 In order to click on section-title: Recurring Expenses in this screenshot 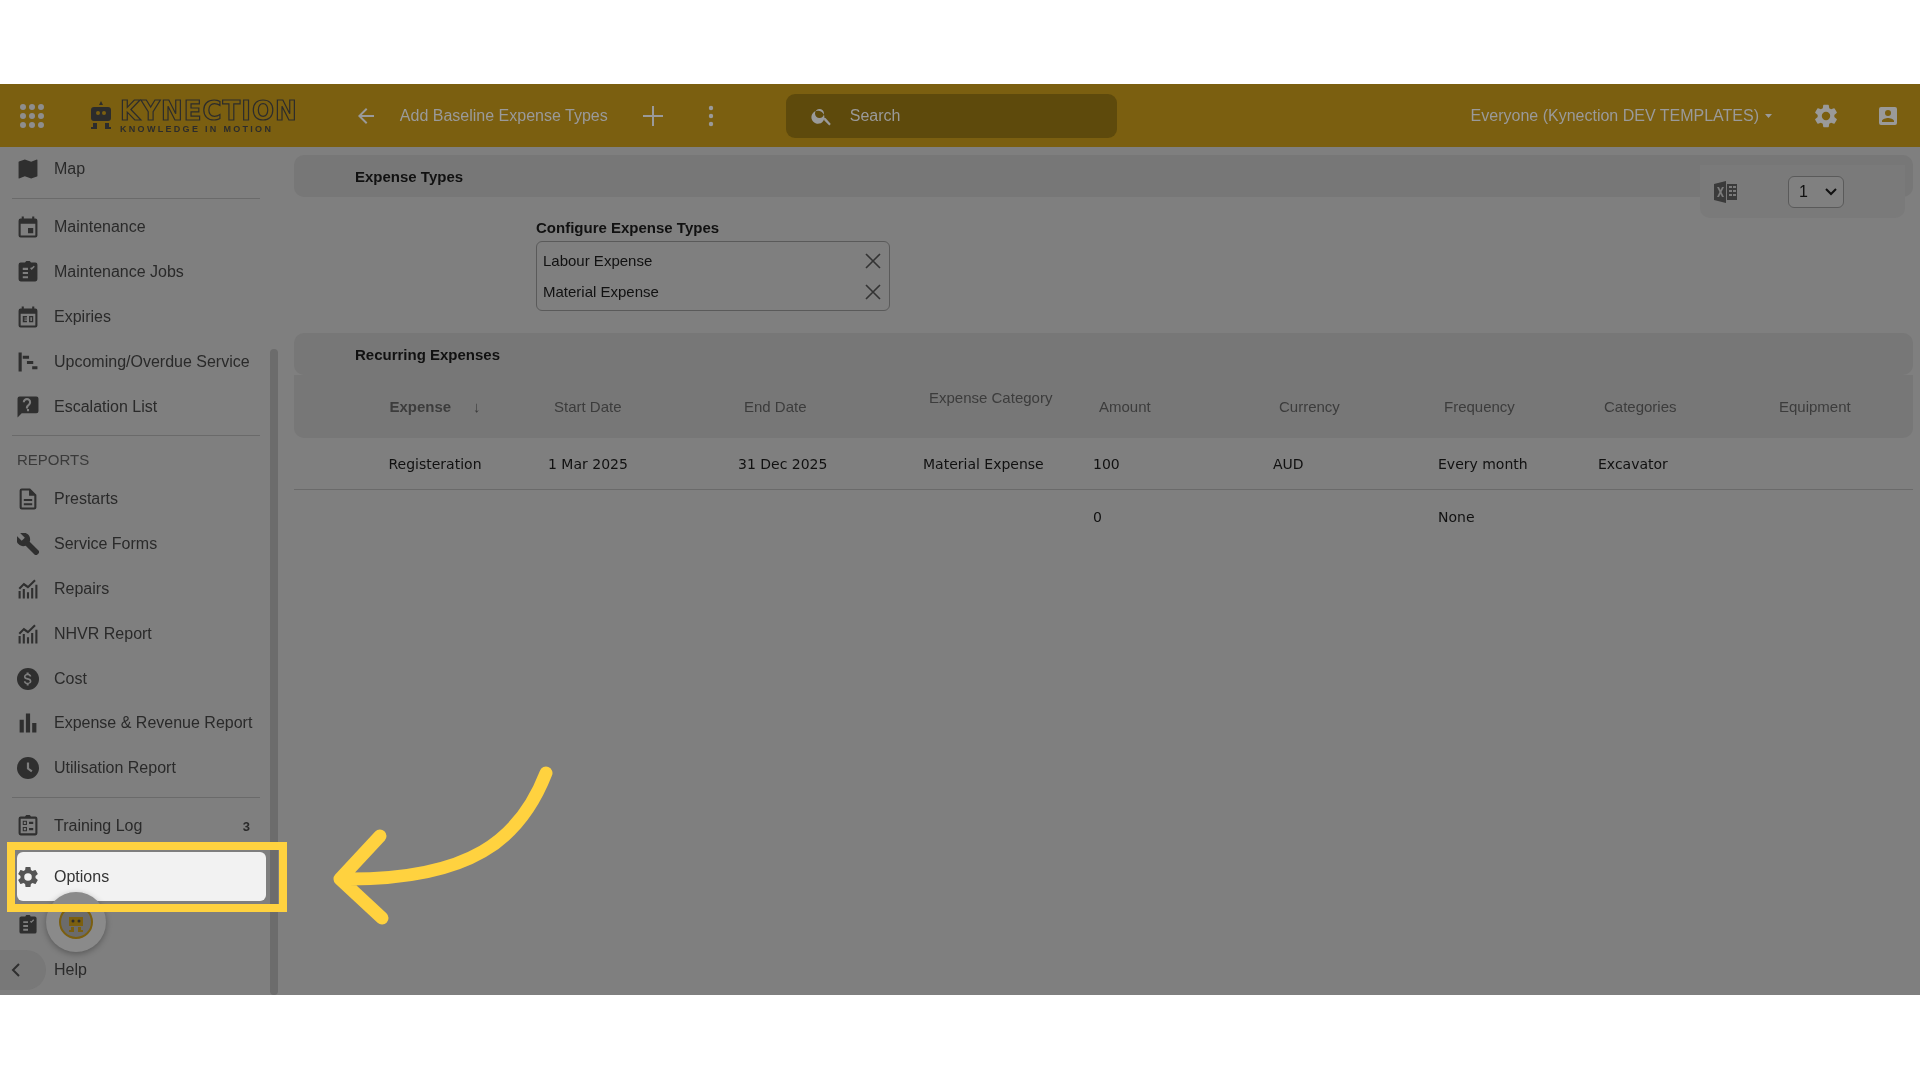, I will do `click(428, 354)`.